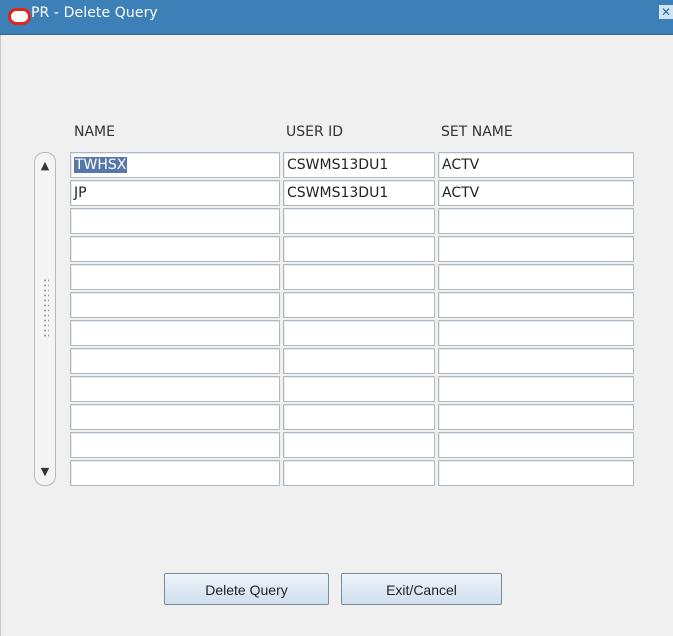 This screenshot has height=636, width=673. I want to click on name-cell: JP, so click(175, 193).